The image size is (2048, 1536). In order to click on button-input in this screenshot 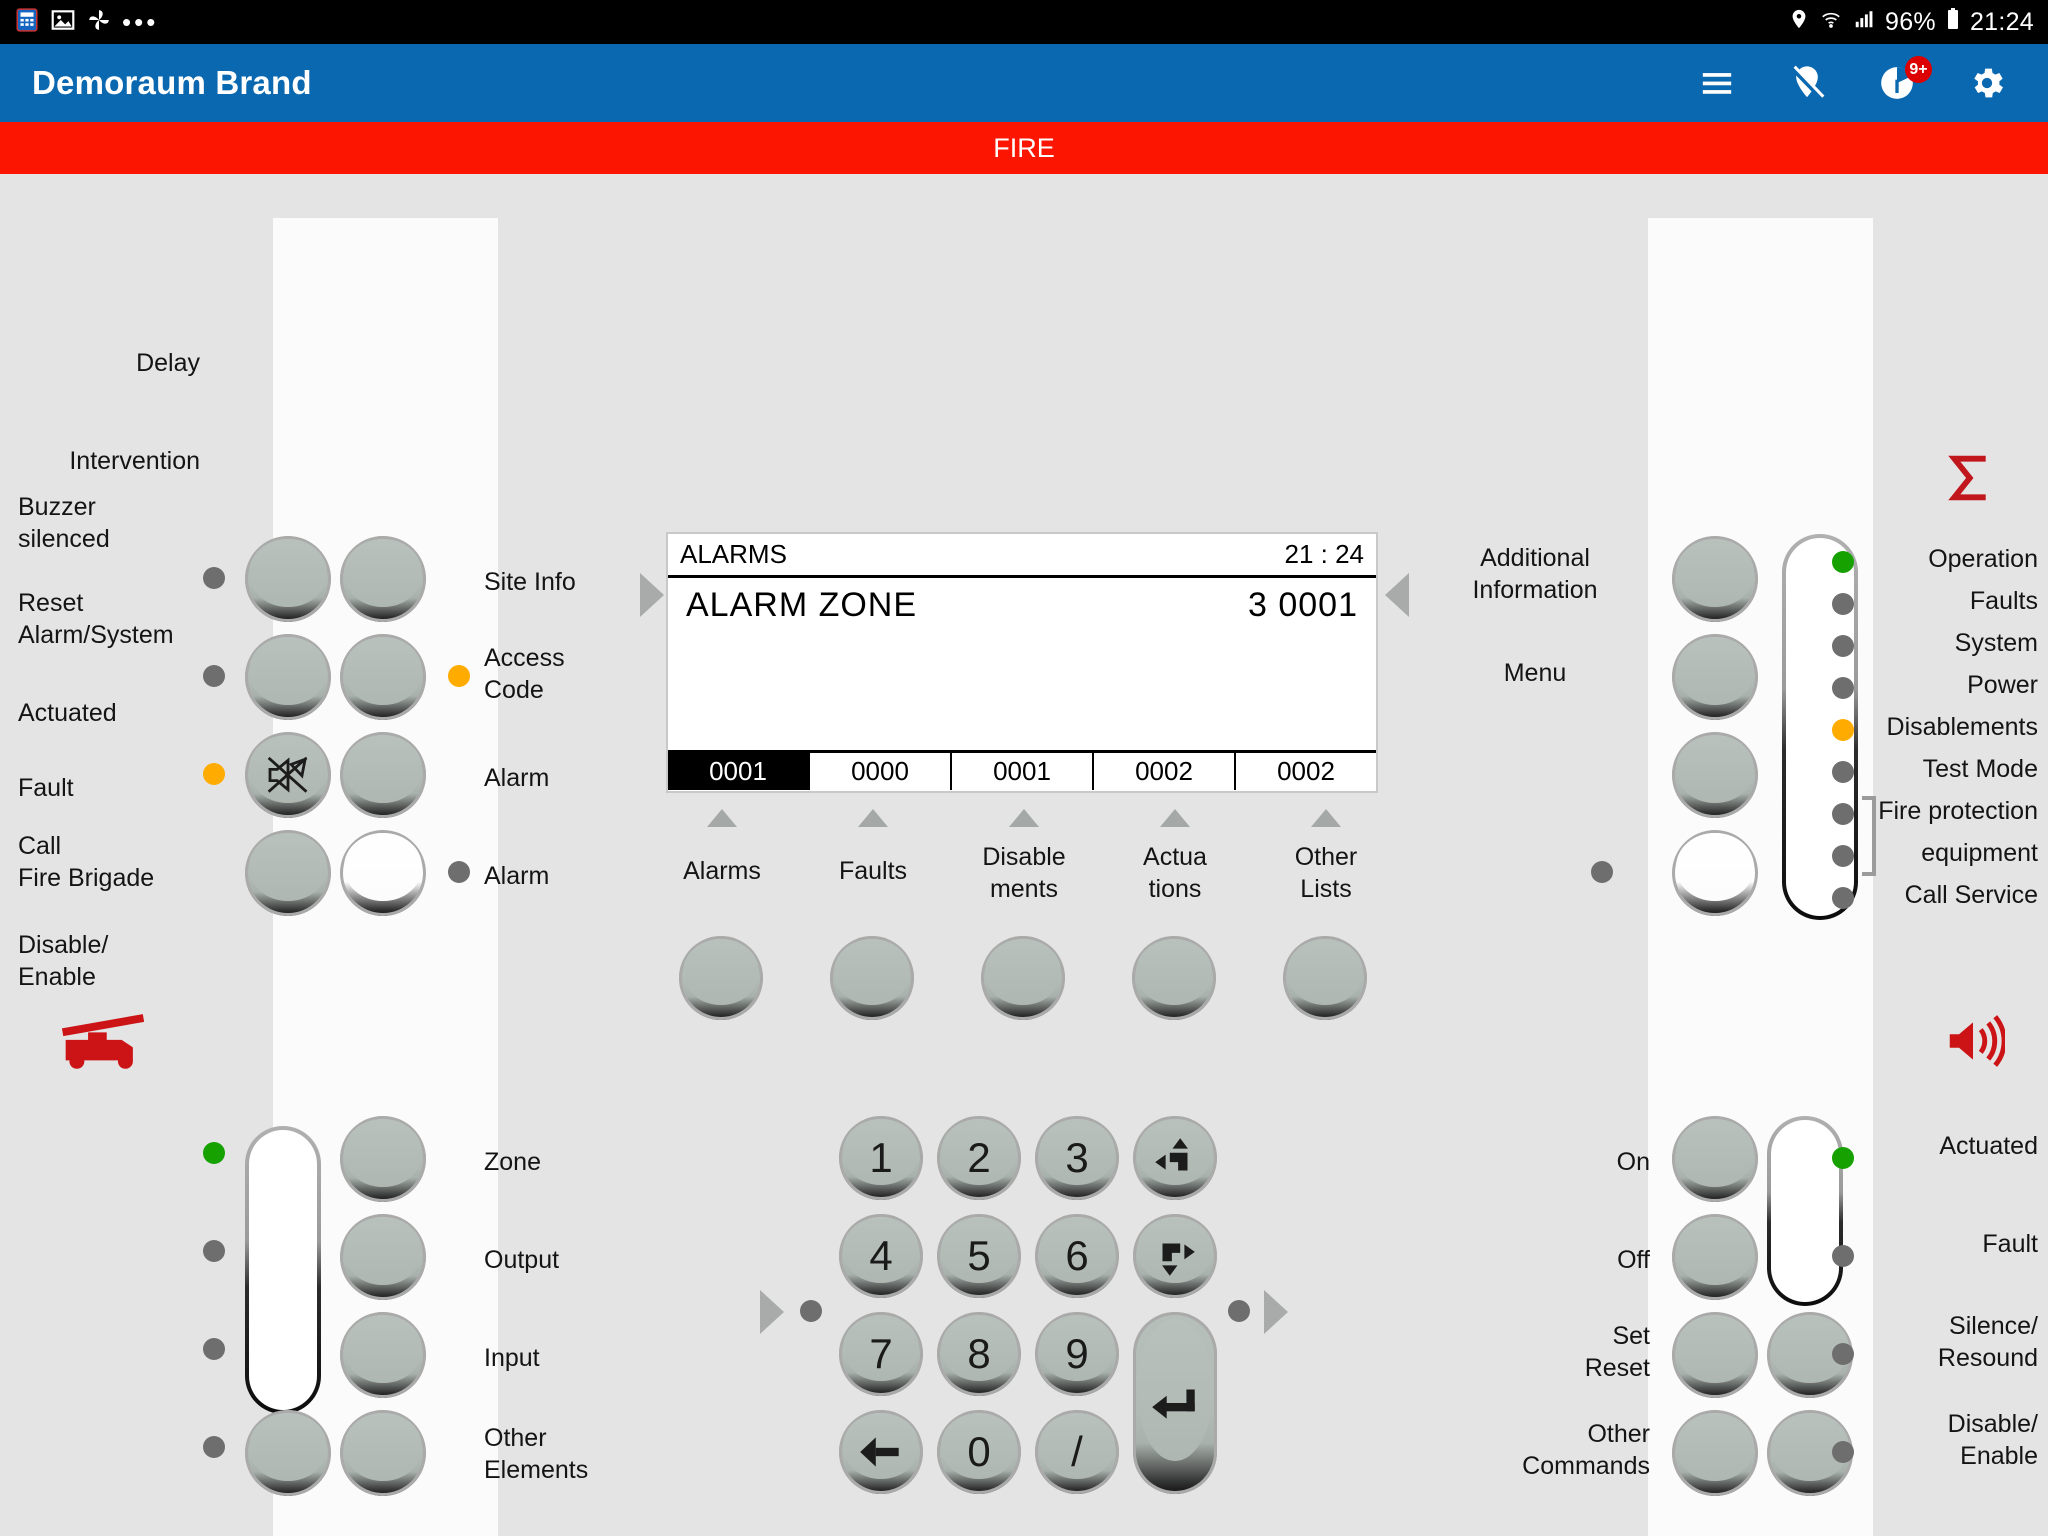, I will do `click(383, 1355)`.